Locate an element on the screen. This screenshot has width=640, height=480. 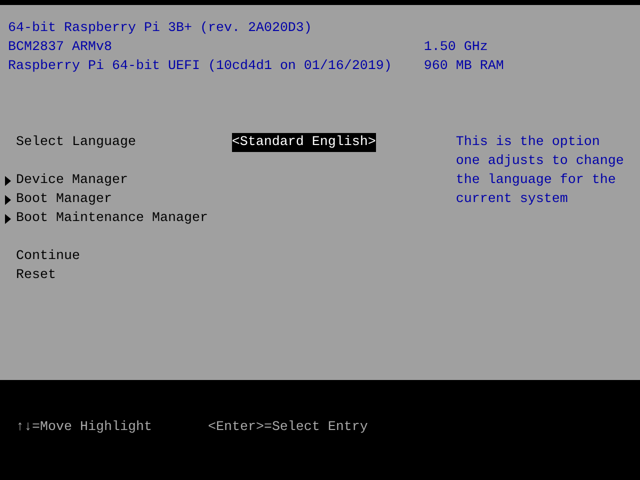
option-value: <Standard English> is located at coordinates (304, 142).